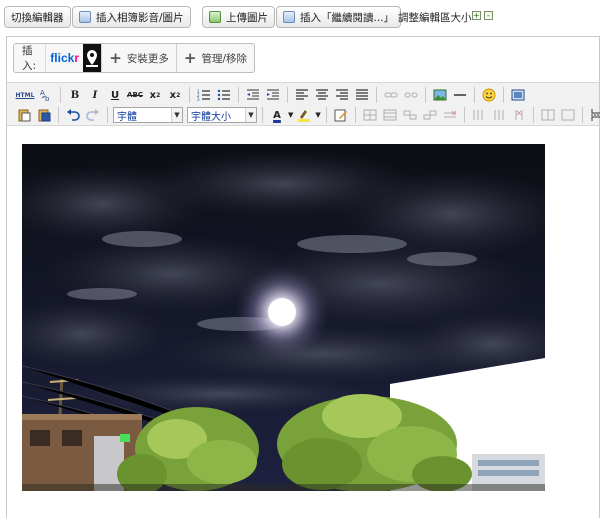  What do you see at coordinates (548, 115) in the screenshot?
I see `split-cells-icon` at bounding box center [548, 115].